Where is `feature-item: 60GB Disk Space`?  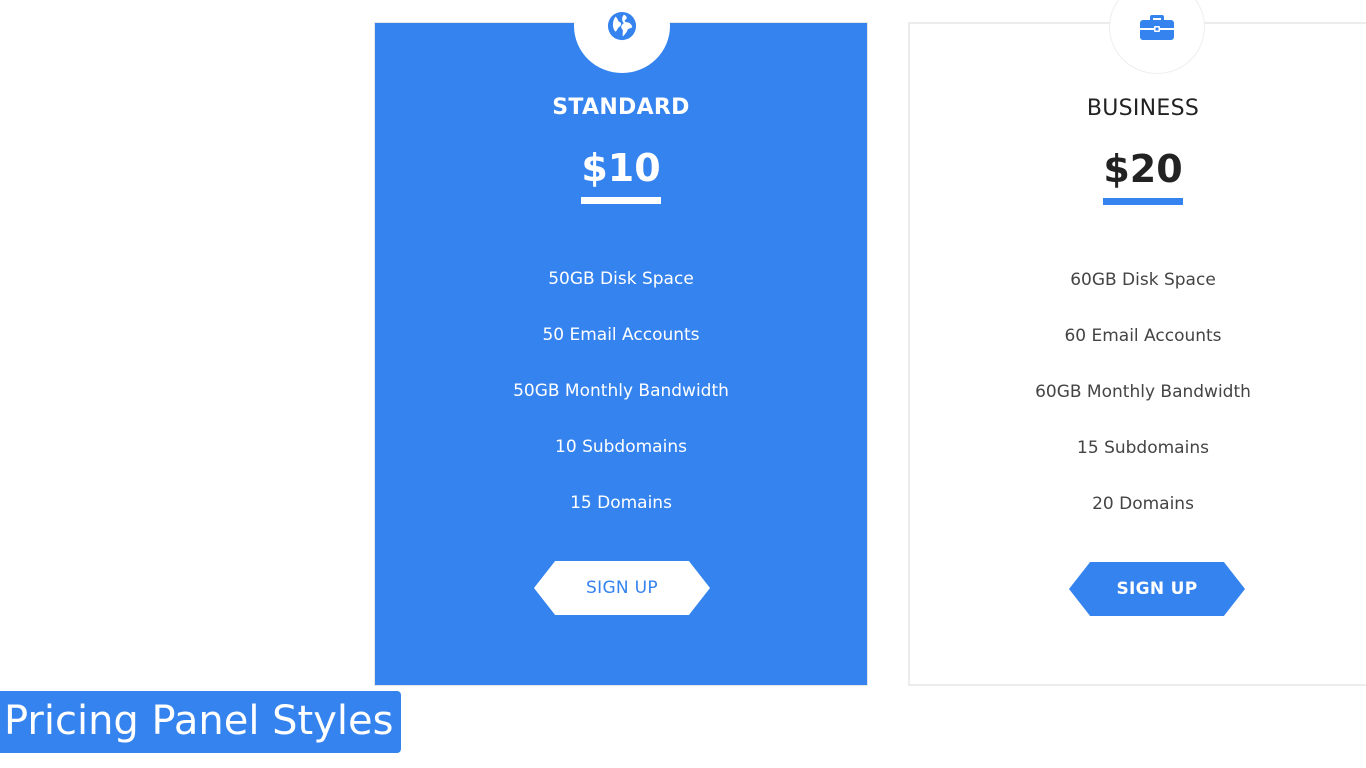
feature-item: 60GB Disk Space is located at coordinates (1143, 280).